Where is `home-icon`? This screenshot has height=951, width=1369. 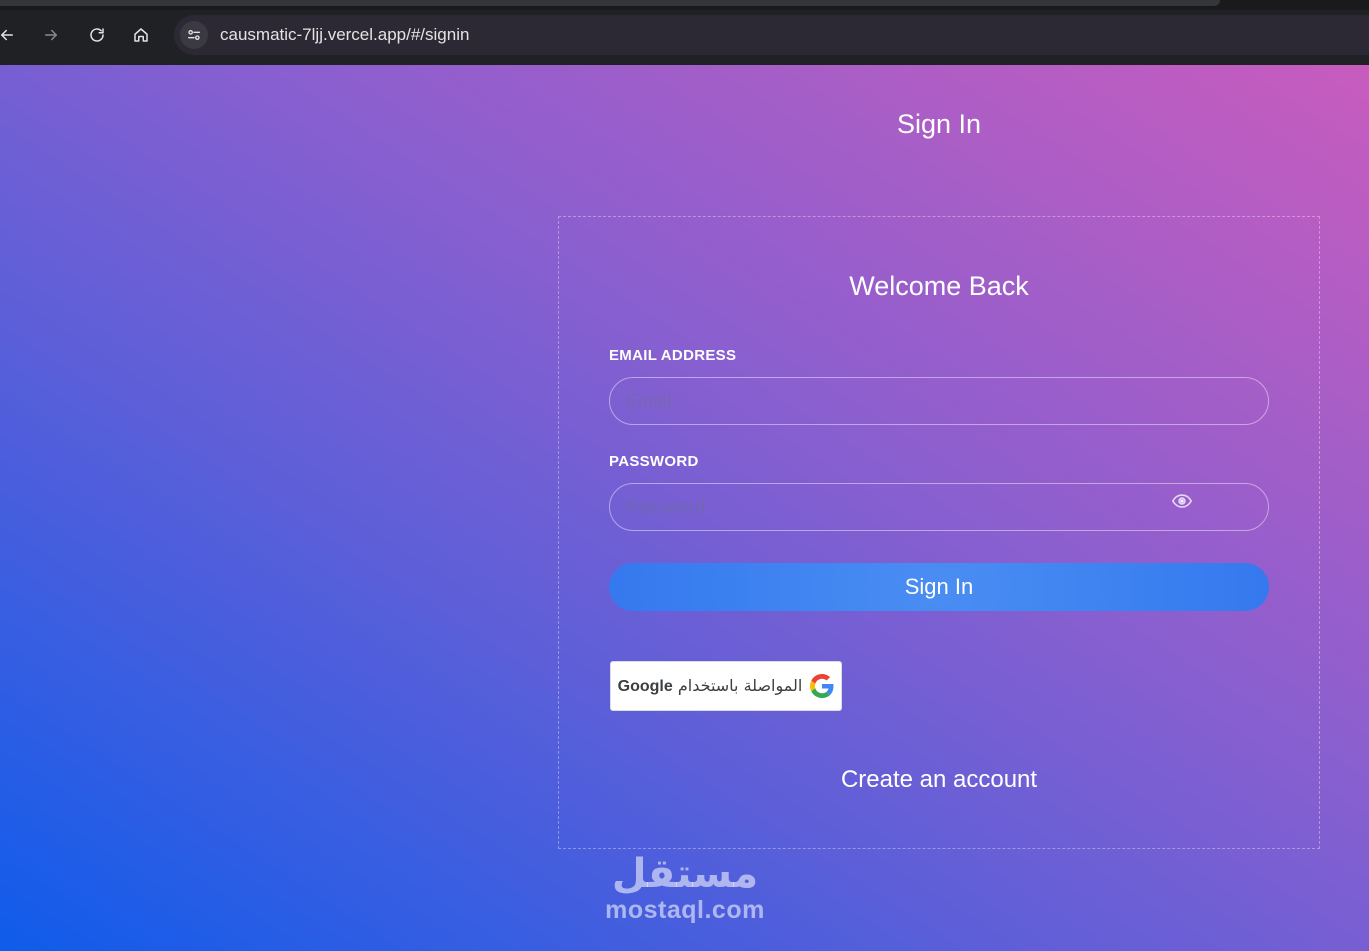 home-icon is located at coordinates (141, 35).